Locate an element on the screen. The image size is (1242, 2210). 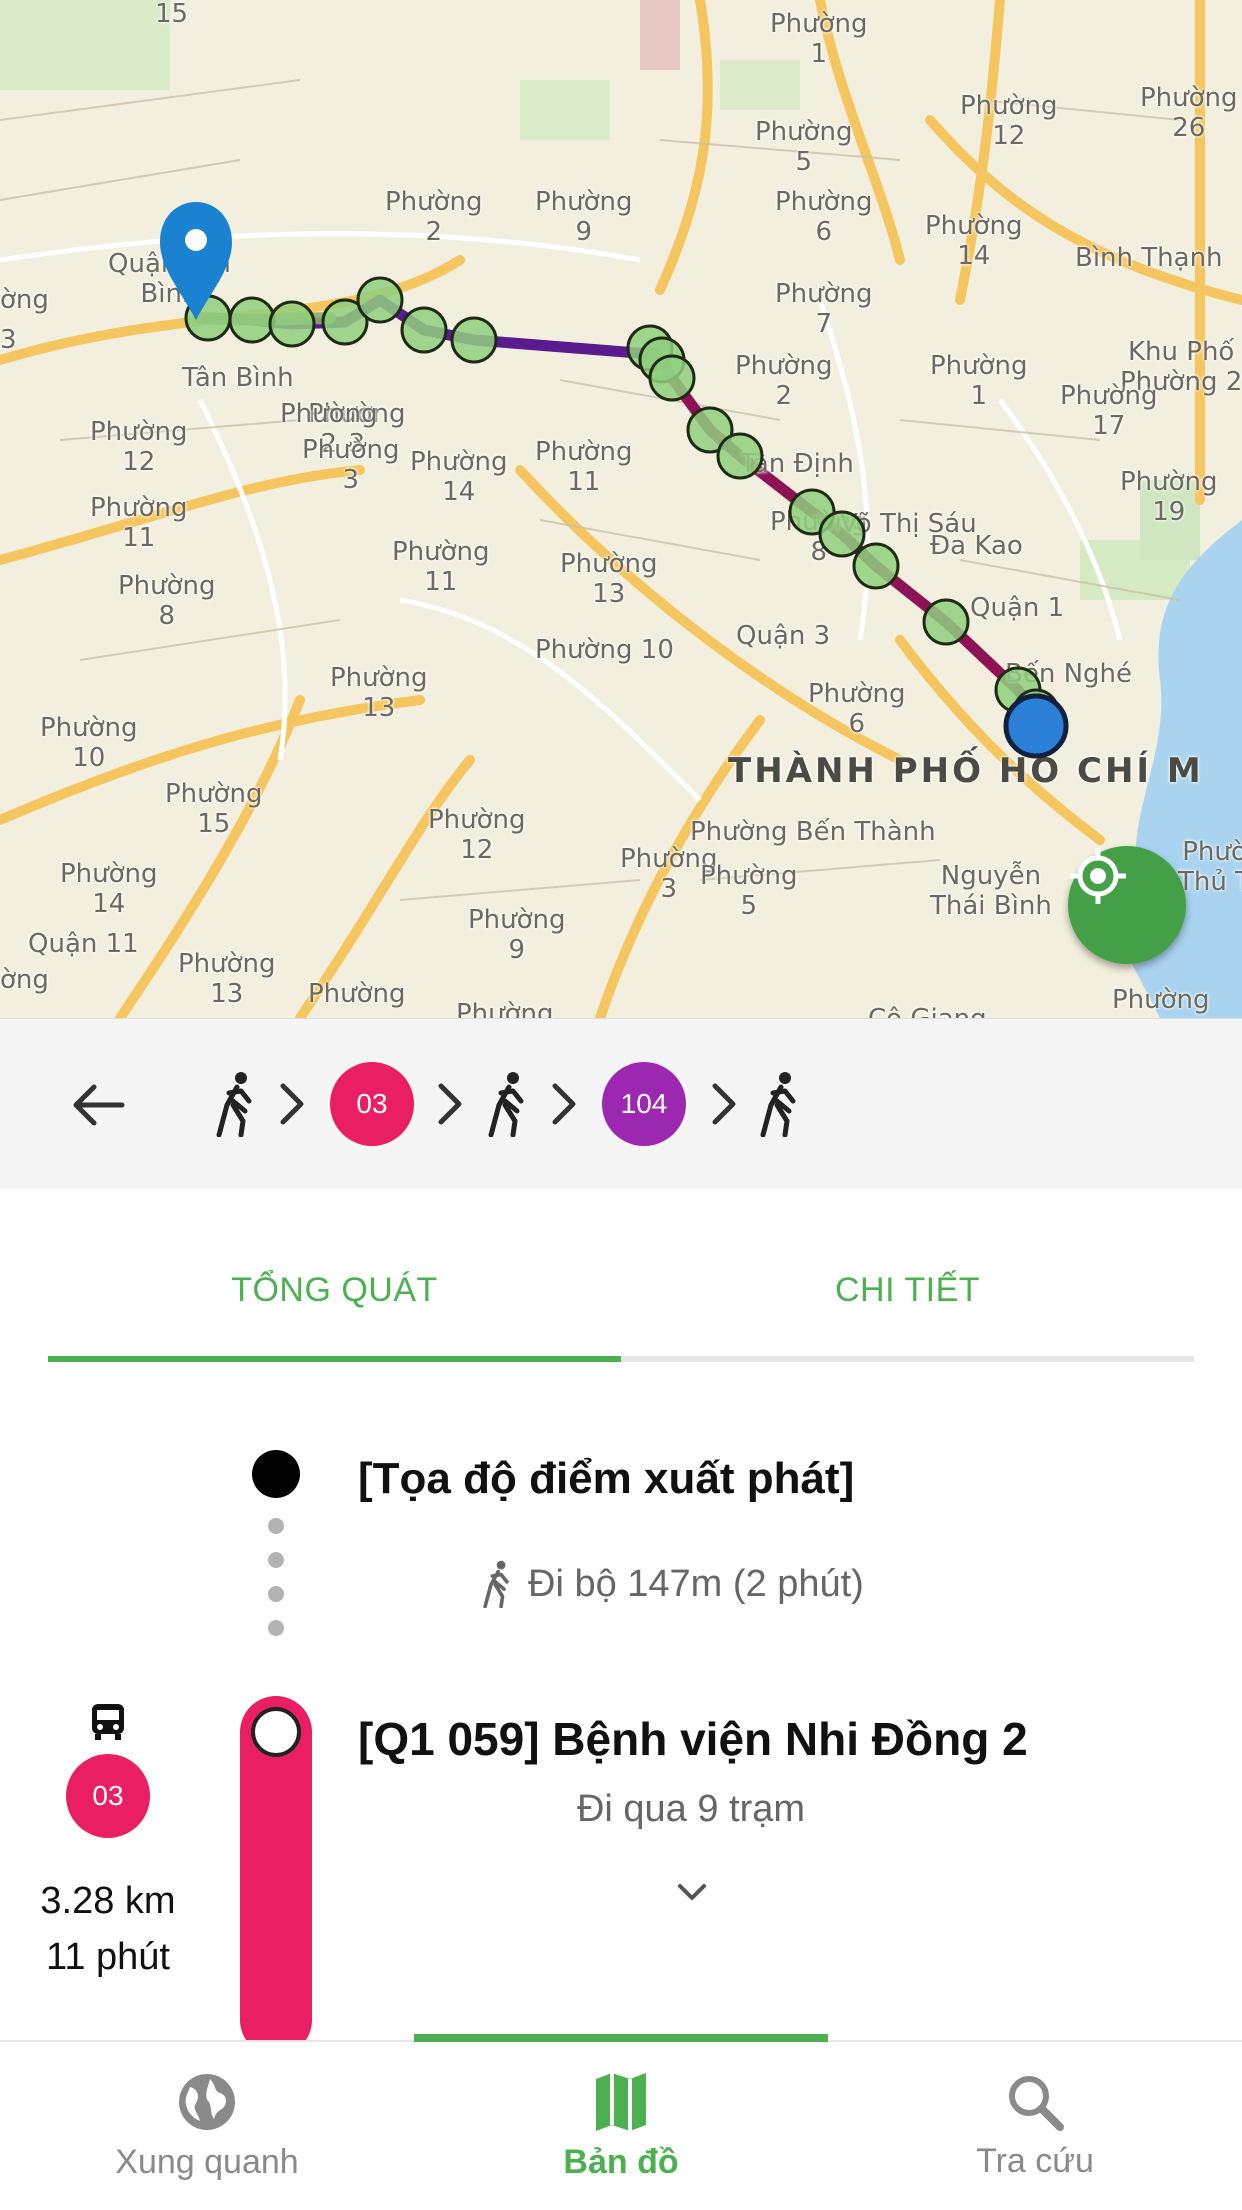
back-button is located at coordinates (98, 1105).